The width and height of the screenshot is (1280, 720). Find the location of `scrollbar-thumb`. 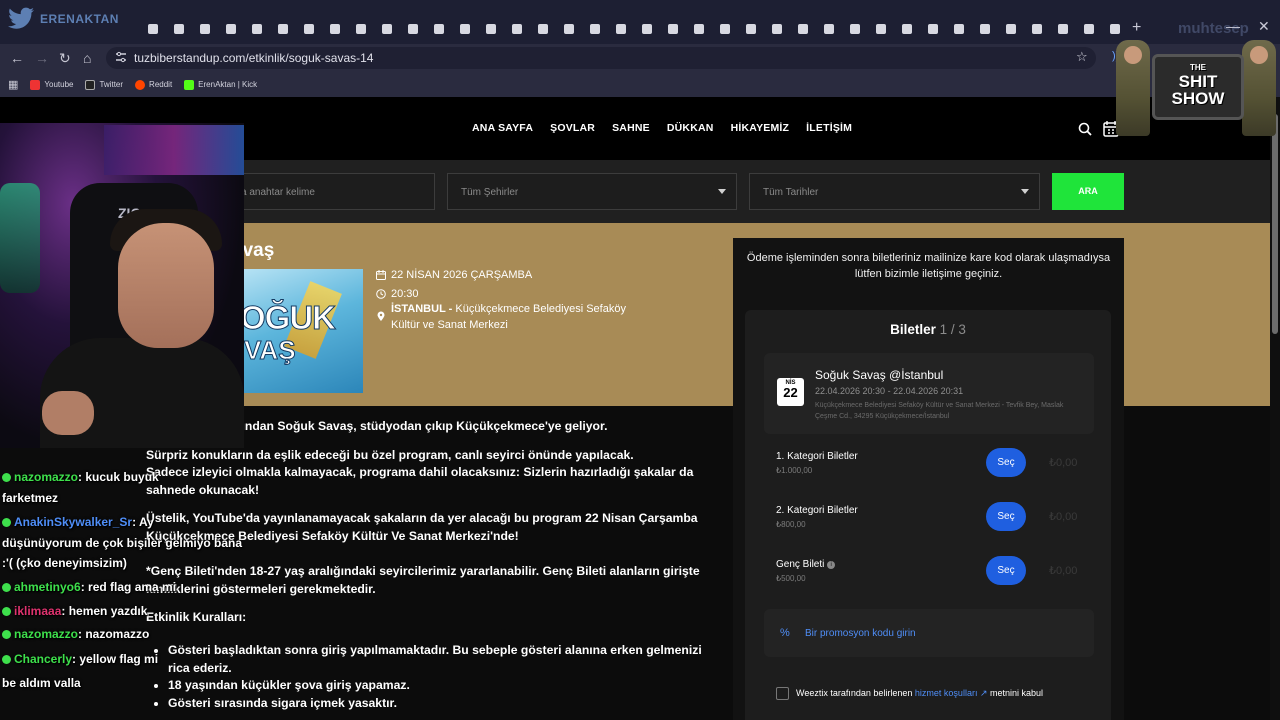

scrollbar-thumb is located at coordinates (1275, 224).